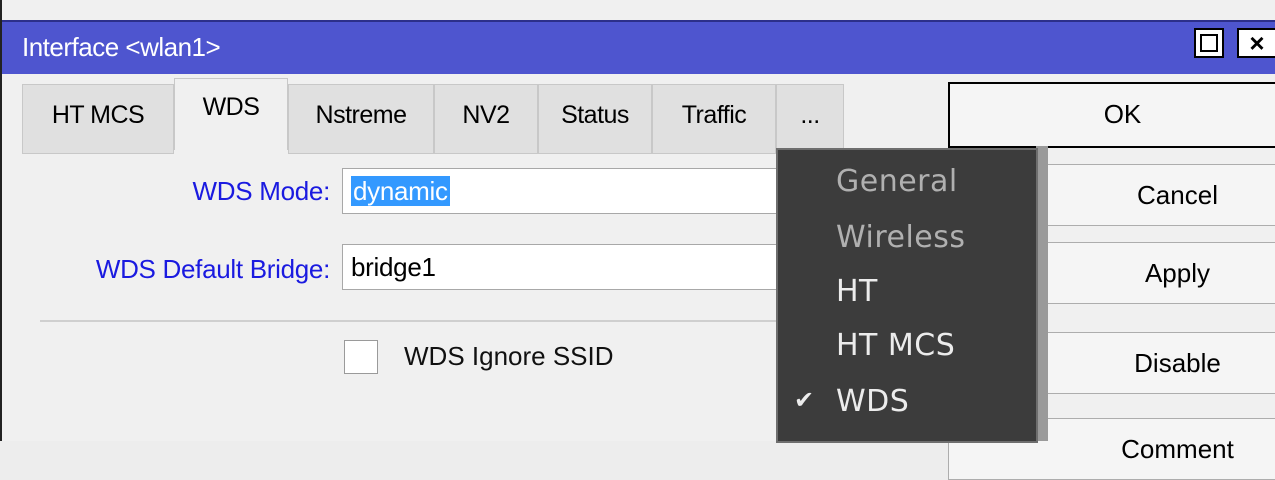 The height and width of the screenshot is (480, 1275). What do you see at coordinates (361, 119) in the screenshot?
I see `tab-nstreme: Nstreme` at bounding box center [361, 119].